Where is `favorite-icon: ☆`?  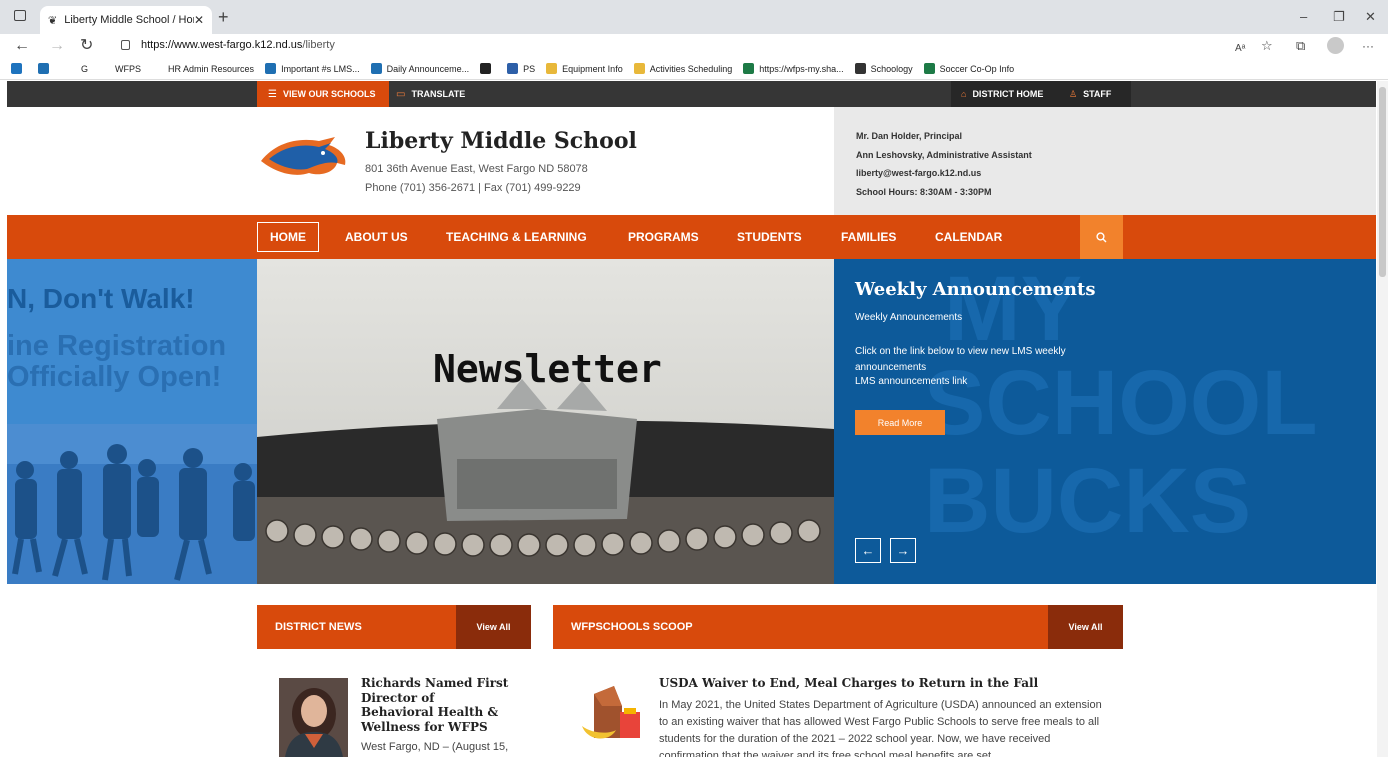 favorite-icon: ☆ is located at coordinates (1267, 46).